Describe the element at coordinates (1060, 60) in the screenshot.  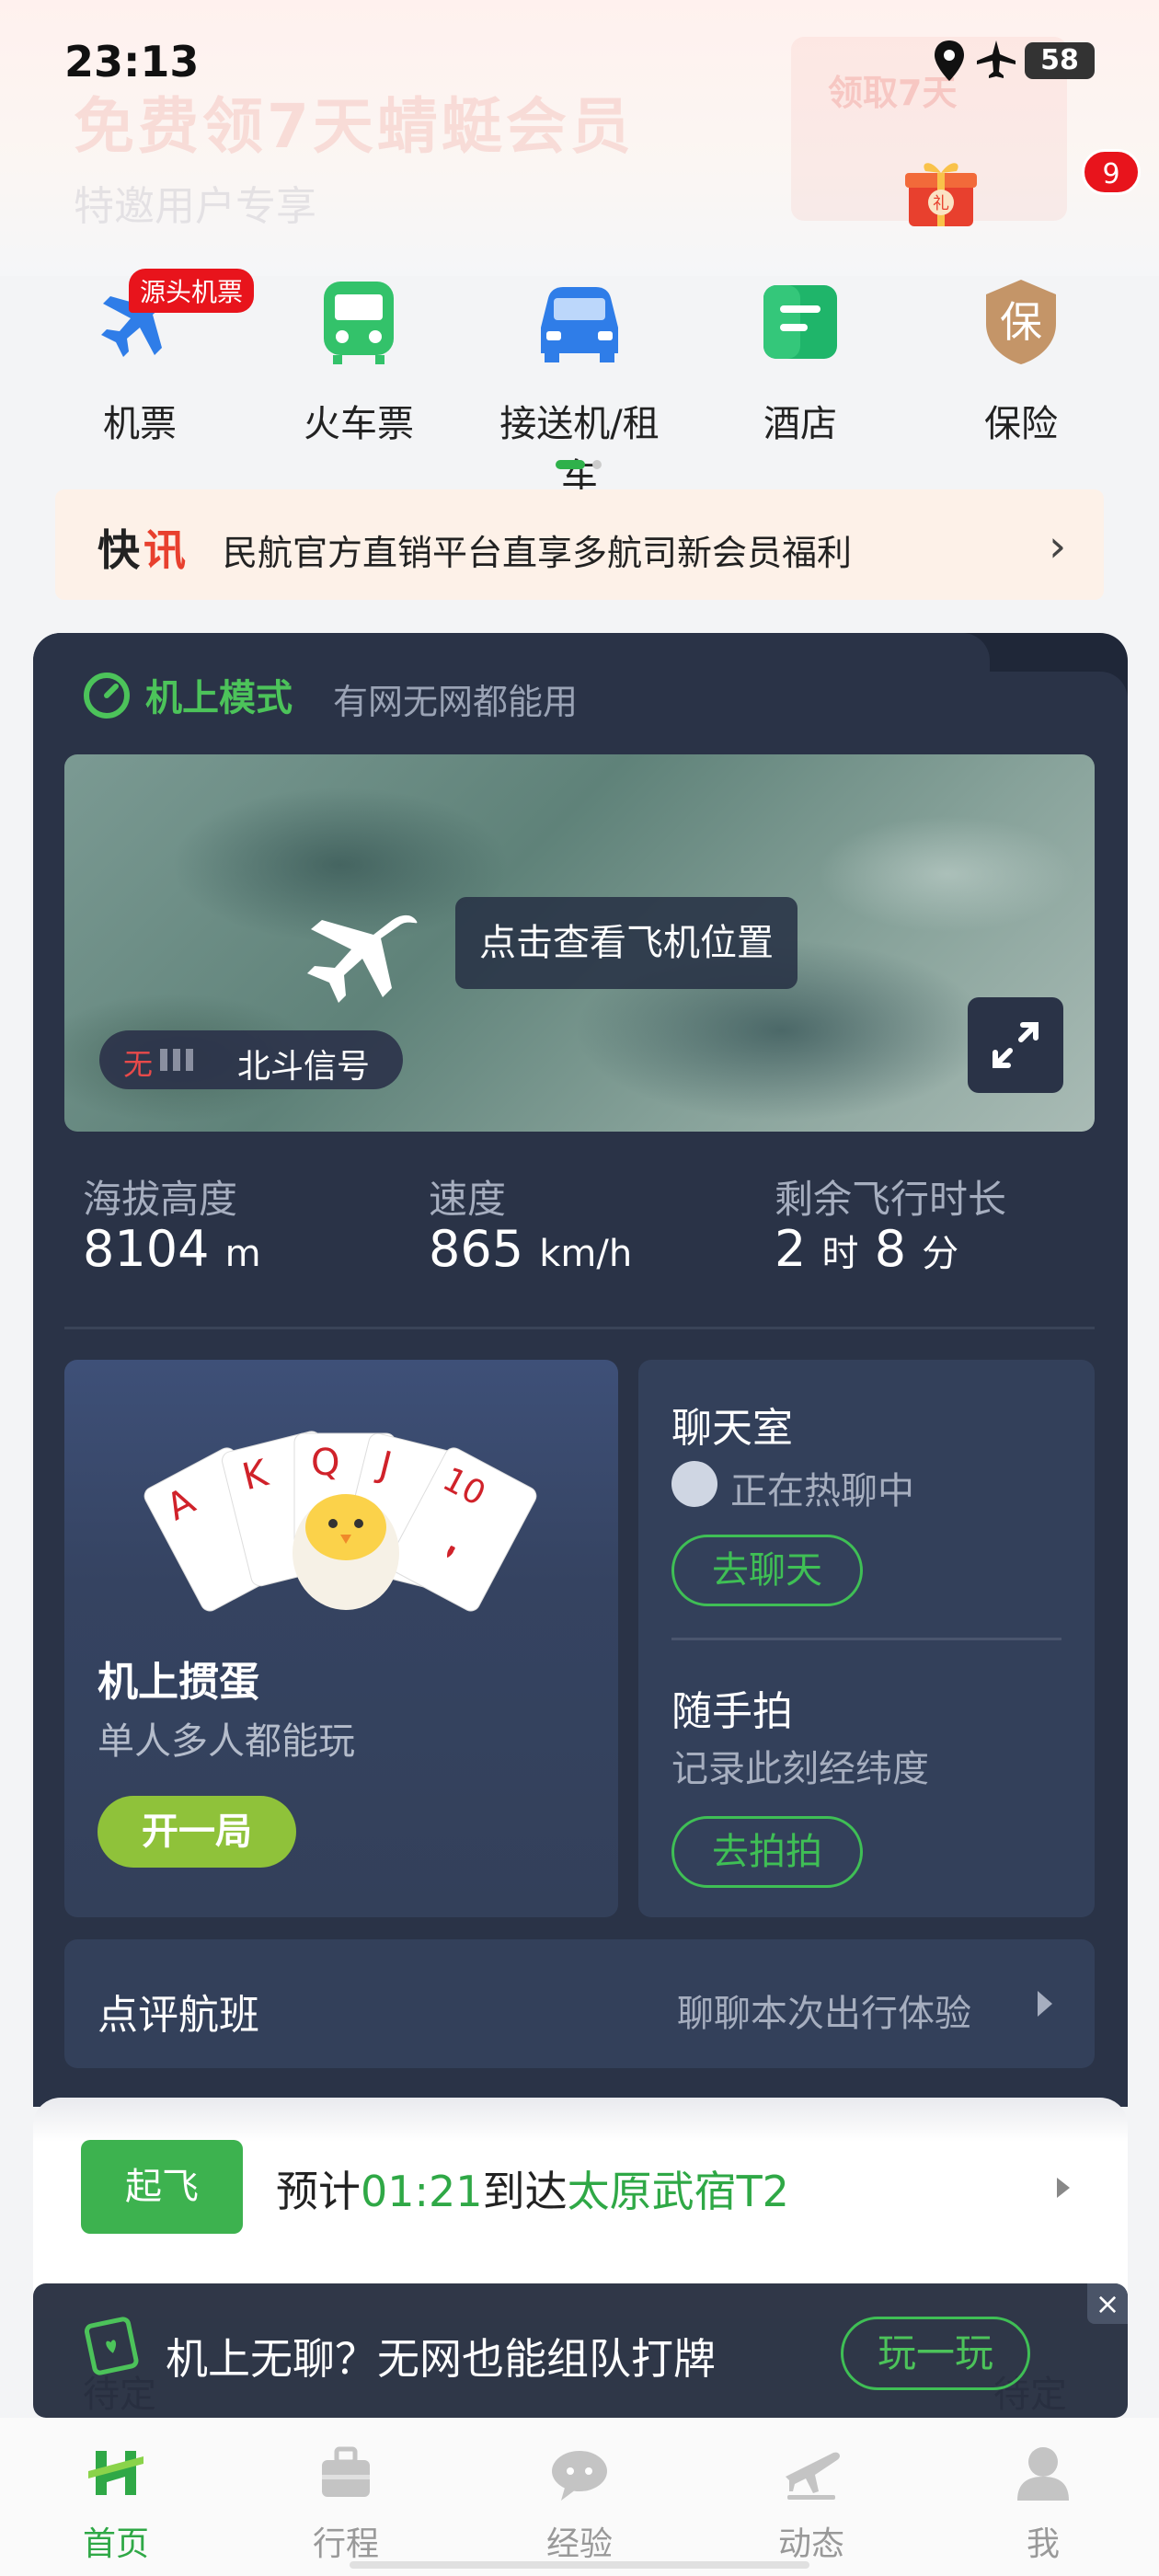
I see `battery-indicator: 58` at that location.